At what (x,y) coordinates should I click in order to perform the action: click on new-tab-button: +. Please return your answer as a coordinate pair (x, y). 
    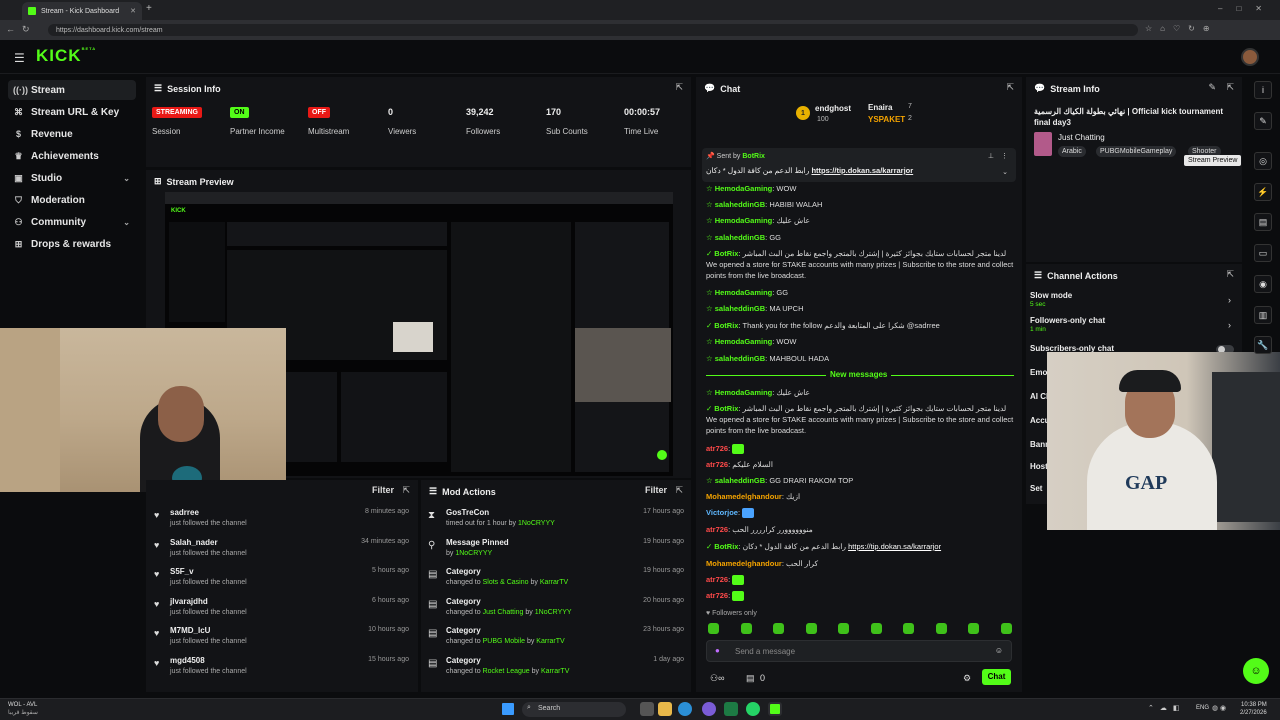
    Looking at the image, I should click on (149, 8).